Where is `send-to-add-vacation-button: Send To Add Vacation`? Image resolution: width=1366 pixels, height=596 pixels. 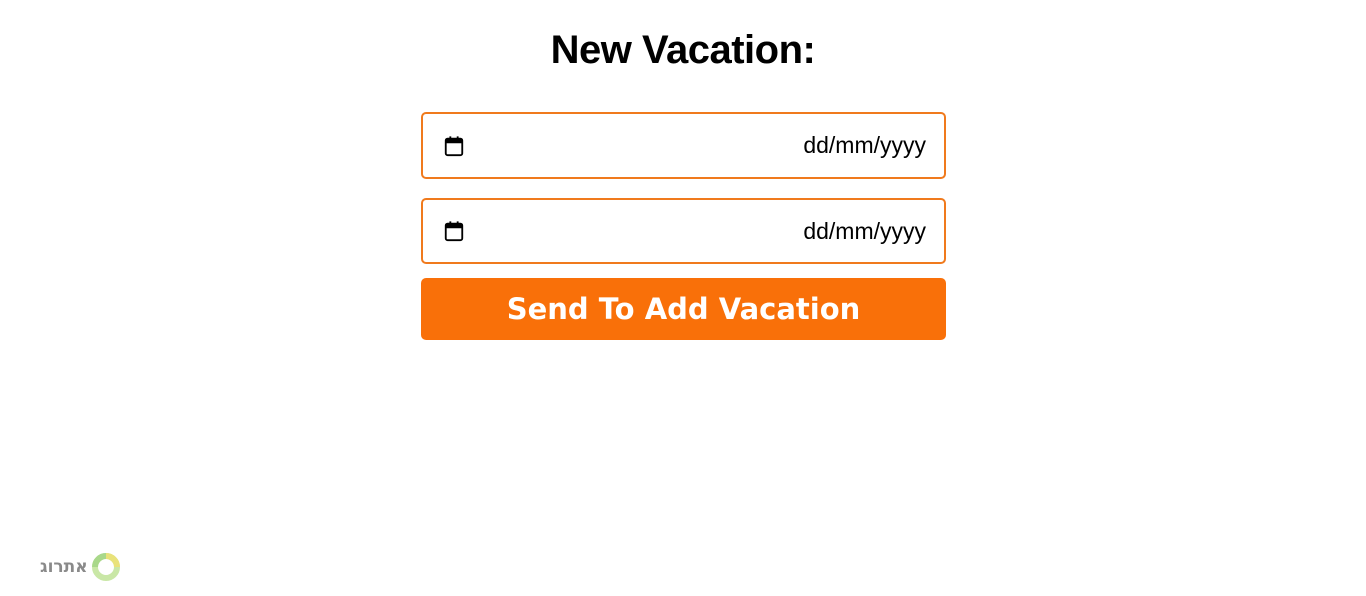 send-to-add-vacation-button: Send To Add Vacation is located at coordinates (683, 309).